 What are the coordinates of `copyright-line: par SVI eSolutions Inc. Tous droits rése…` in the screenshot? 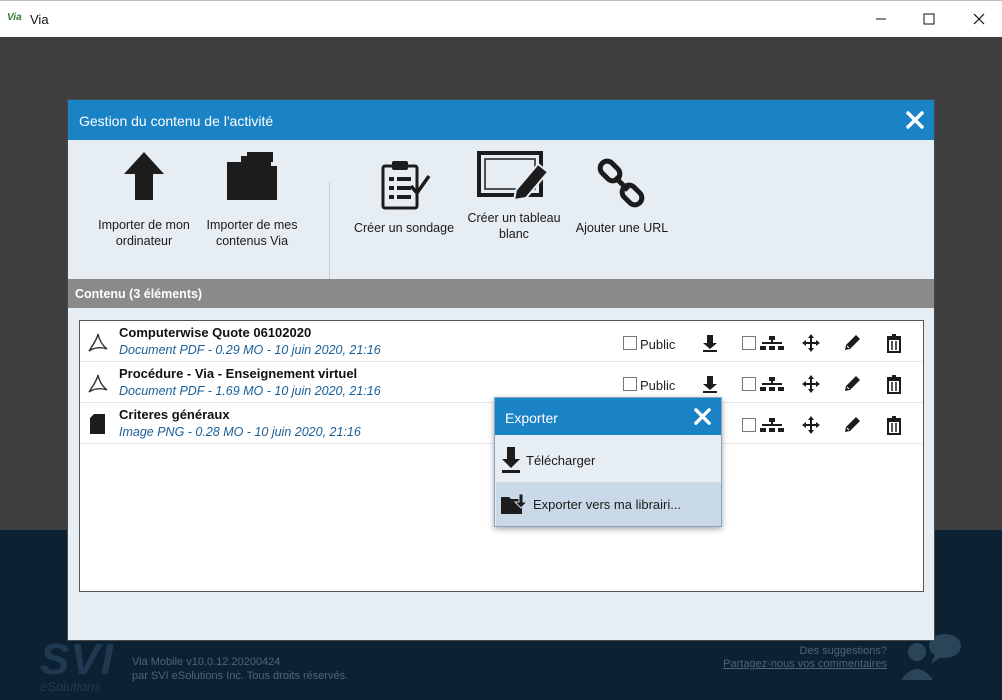 It's located at (240, 676).